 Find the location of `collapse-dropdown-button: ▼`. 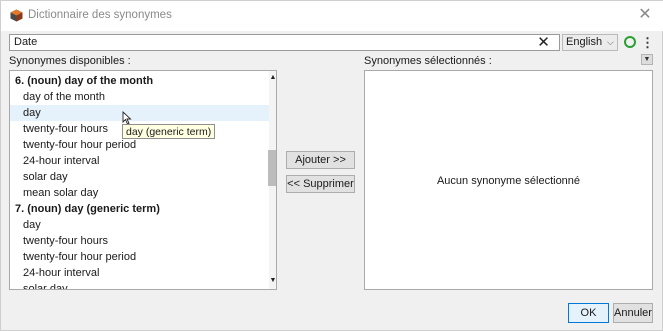

collapse-dropdown-button: ▼ is located at coordinates (647, 59).